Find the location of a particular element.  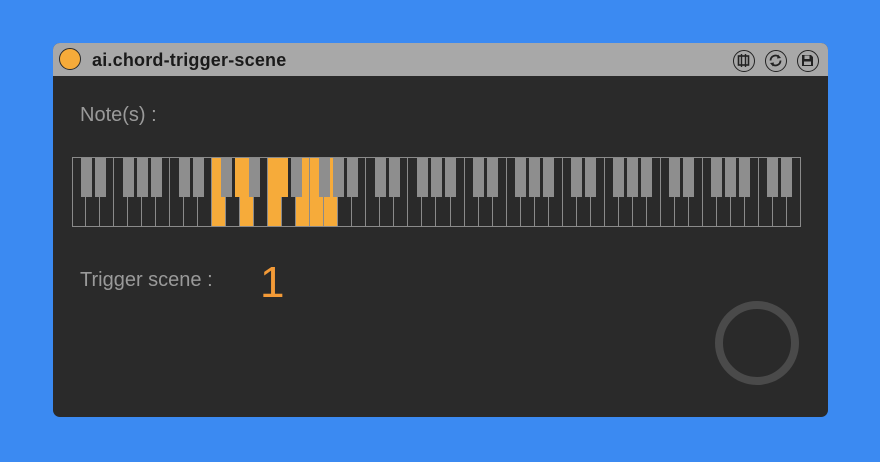

refresh-icon is located at coordinates (776, 61).